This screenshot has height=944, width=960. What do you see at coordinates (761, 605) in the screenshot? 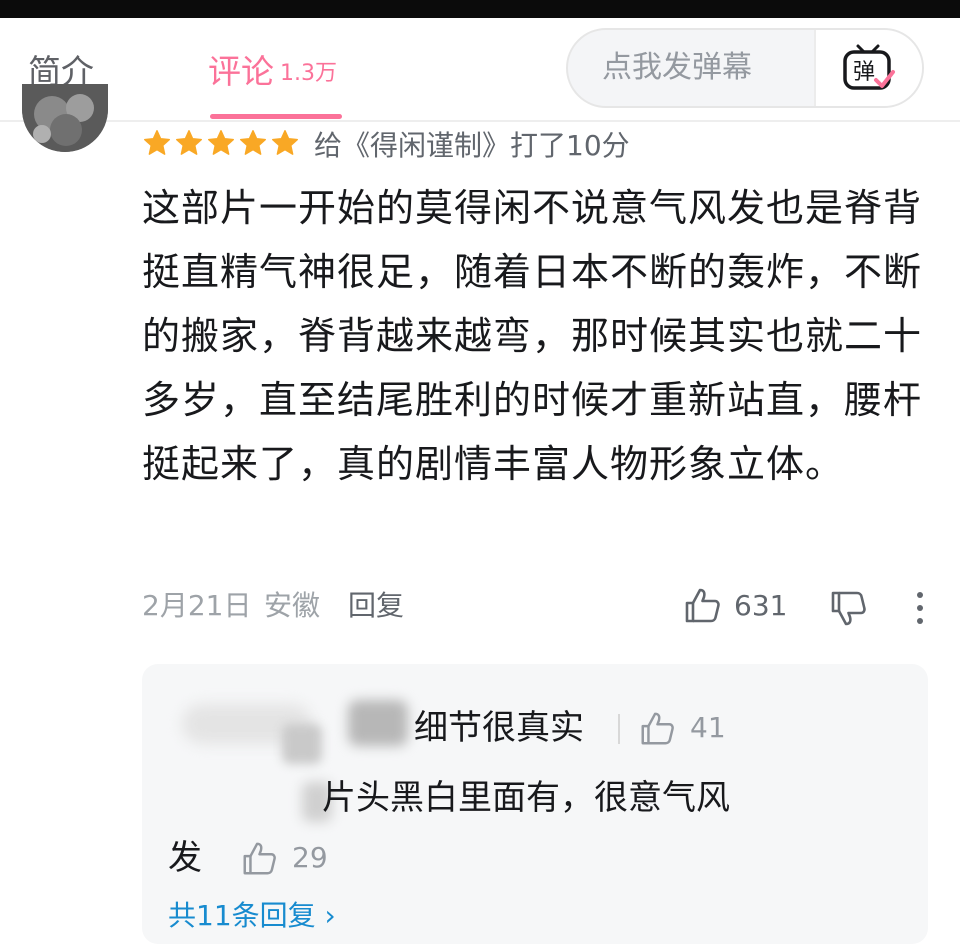
I see `like-count: 631` at bounding box center [761, 605].